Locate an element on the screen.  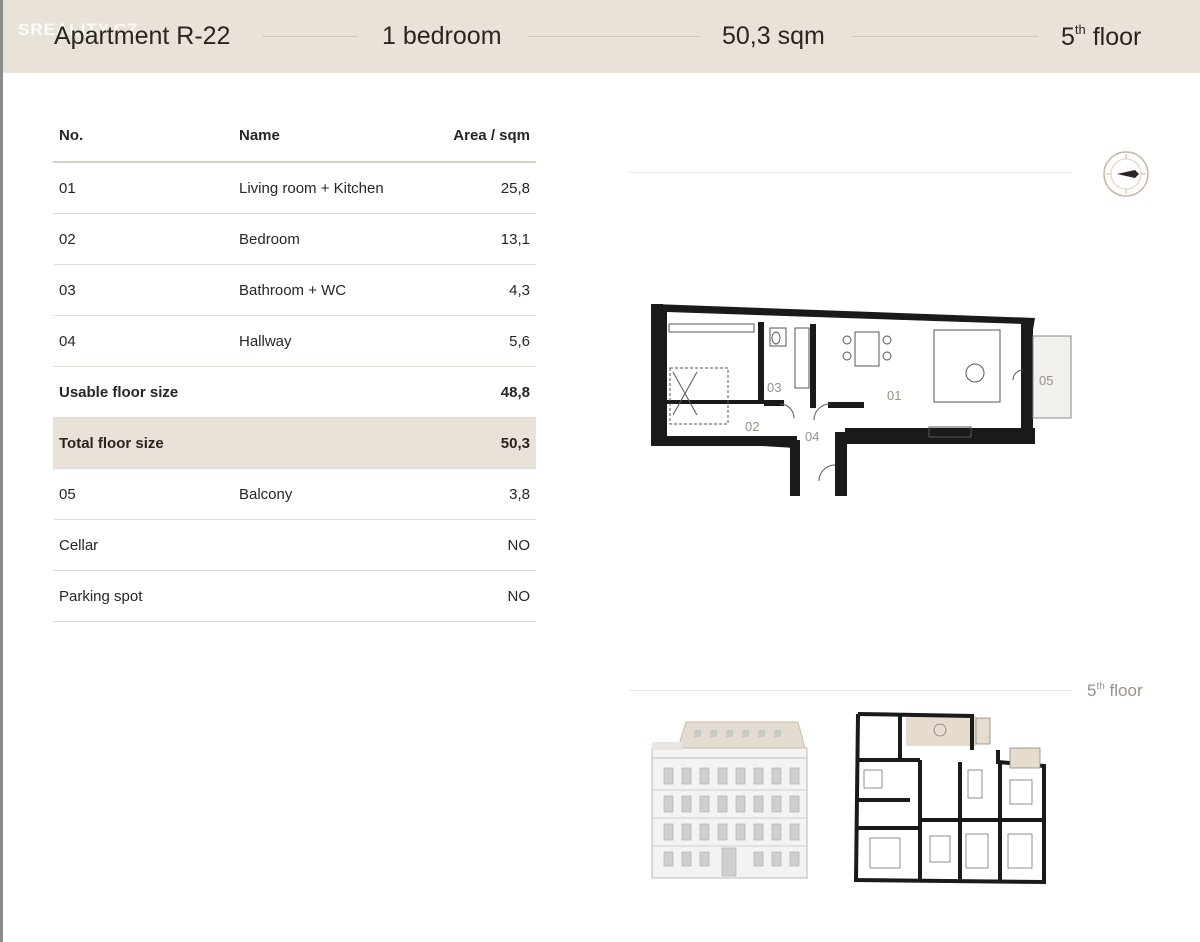
col-header-no: No. is located at coordinates (143, 136).